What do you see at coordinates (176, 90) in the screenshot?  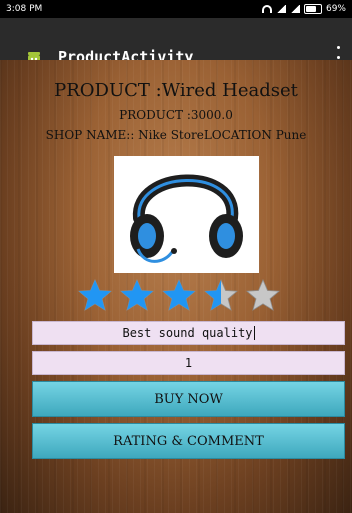 I see `product-name: PRODUCT :Wired Headset` at bounding box center [176, 90].